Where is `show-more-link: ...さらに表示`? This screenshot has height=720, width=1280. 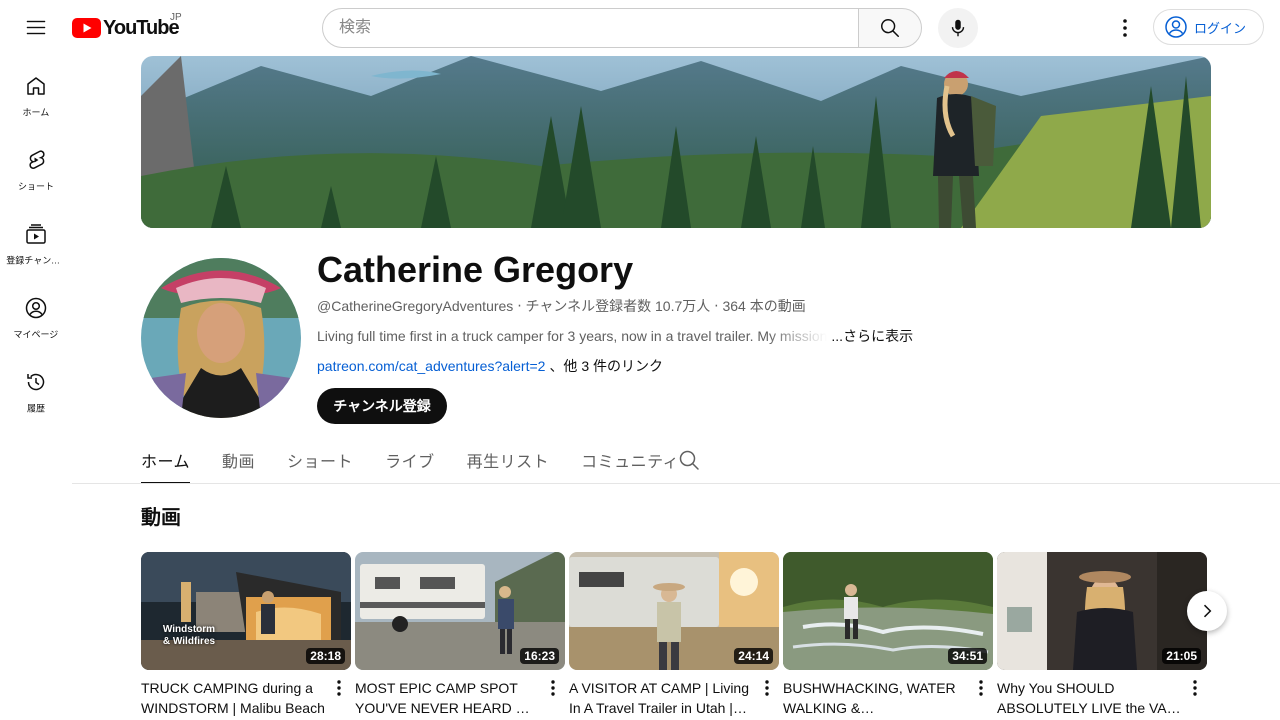
show-more-link: ...さらに表示 is located at coordinates (872, 336).